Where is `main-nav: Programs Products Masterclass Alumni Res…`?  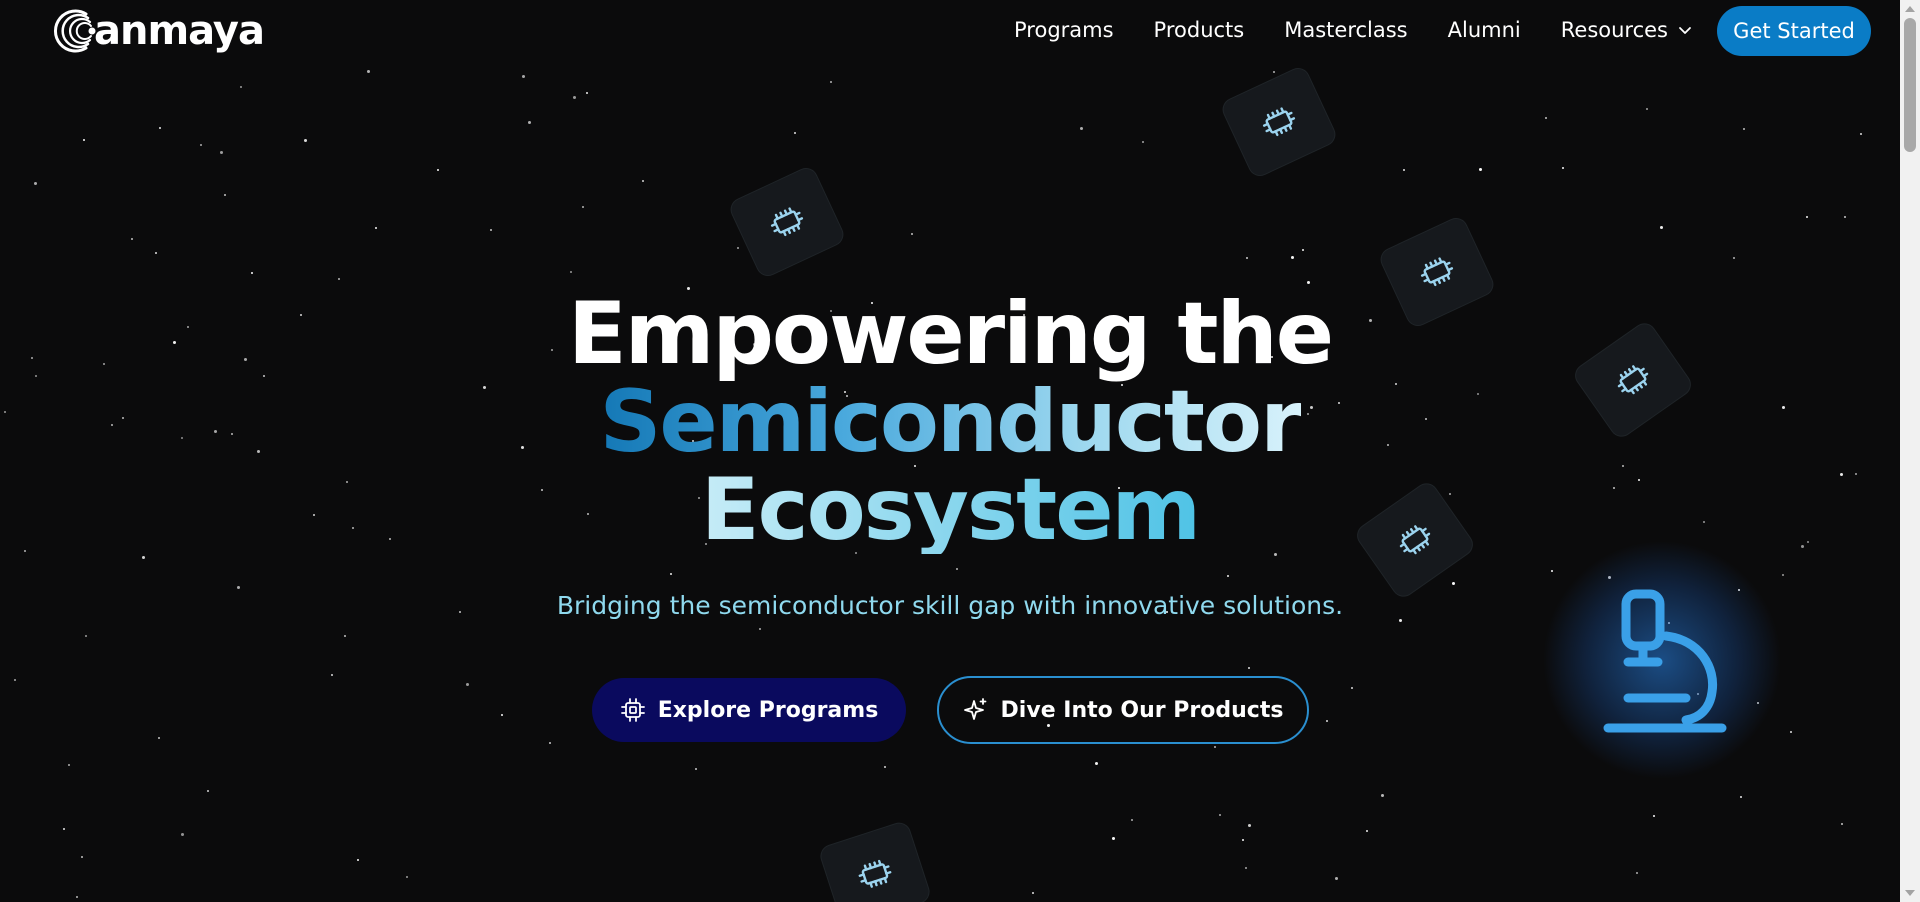 main-nav: Programs Products Masterclass Alumni Res… is located at coordinates (1353, 30).